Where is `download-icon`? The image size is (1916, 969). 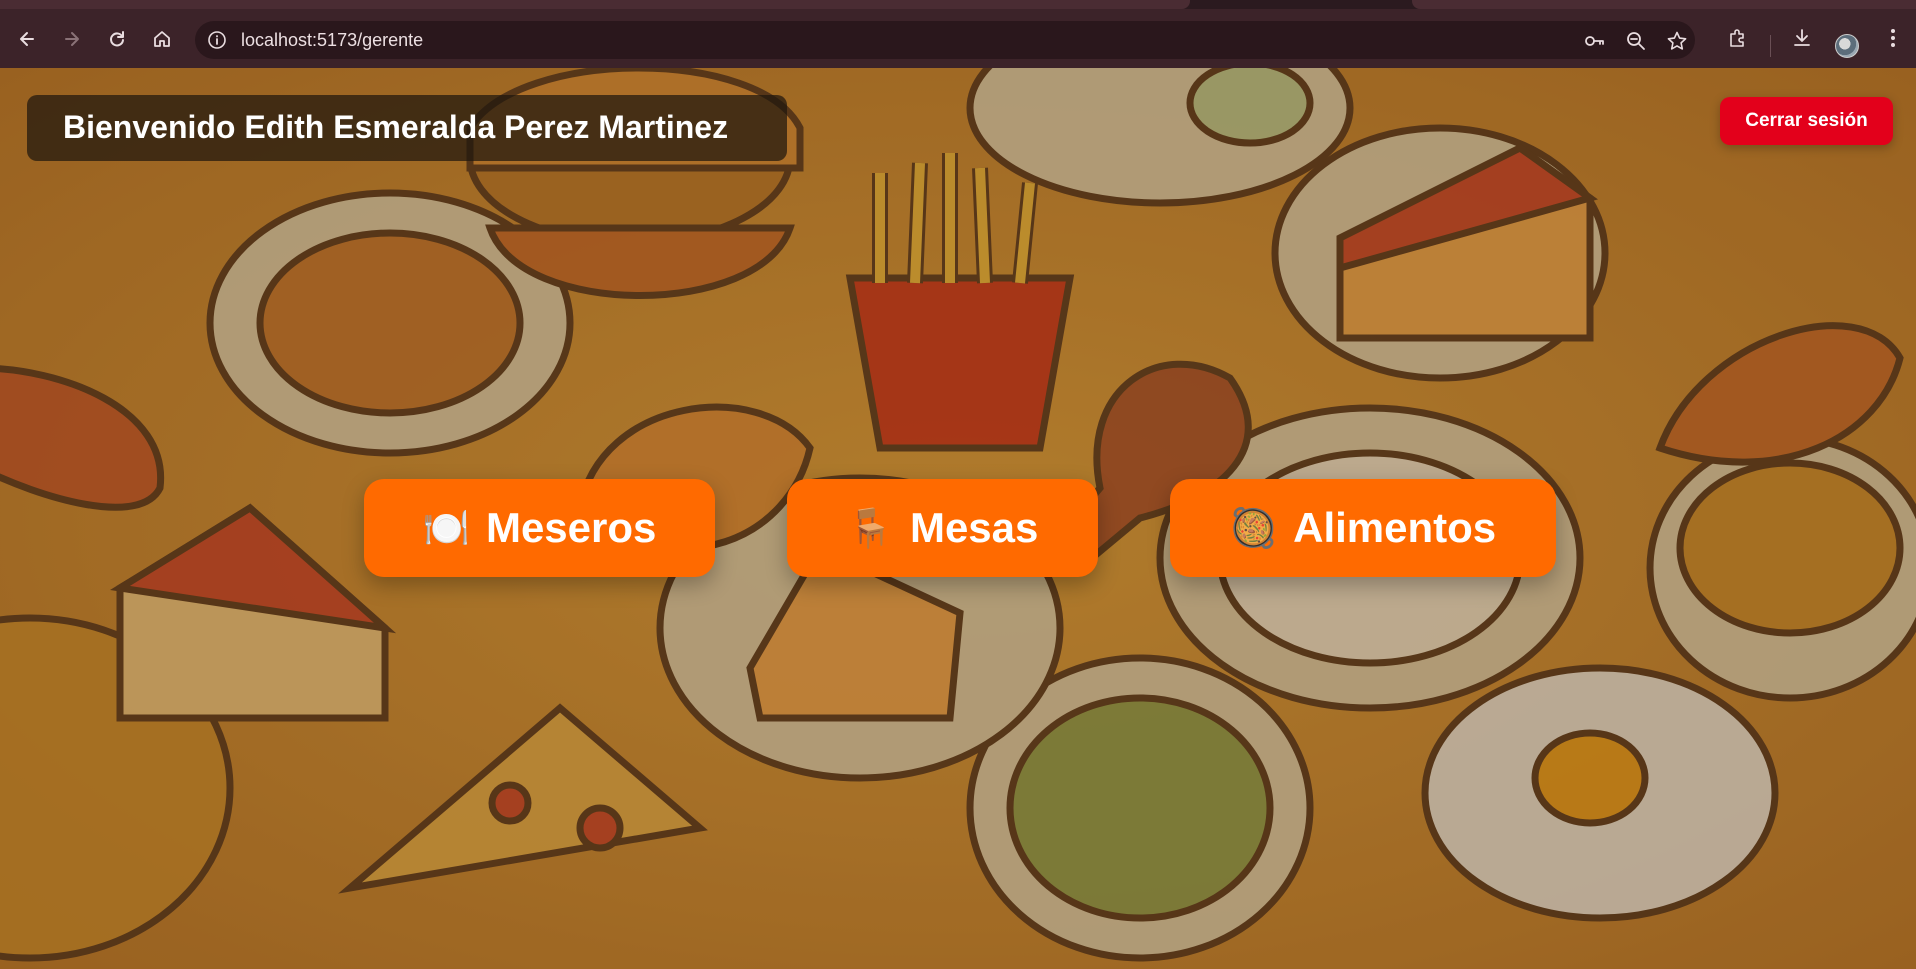 download-icon is located at coordinates (1802, 38).